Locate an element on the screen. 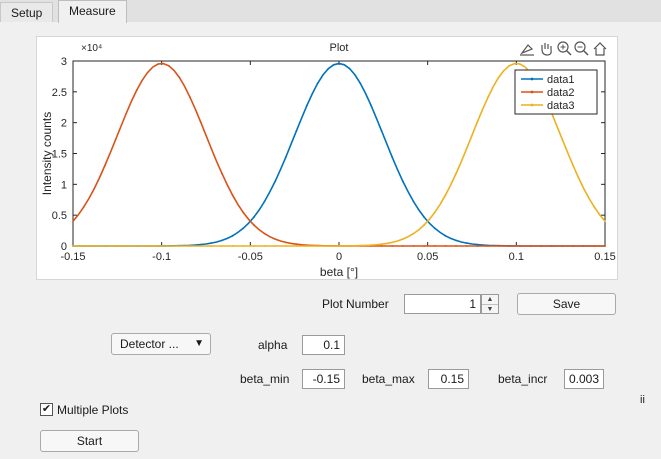  x-axis-label: beta [°] is located at coordinates (339, 272).